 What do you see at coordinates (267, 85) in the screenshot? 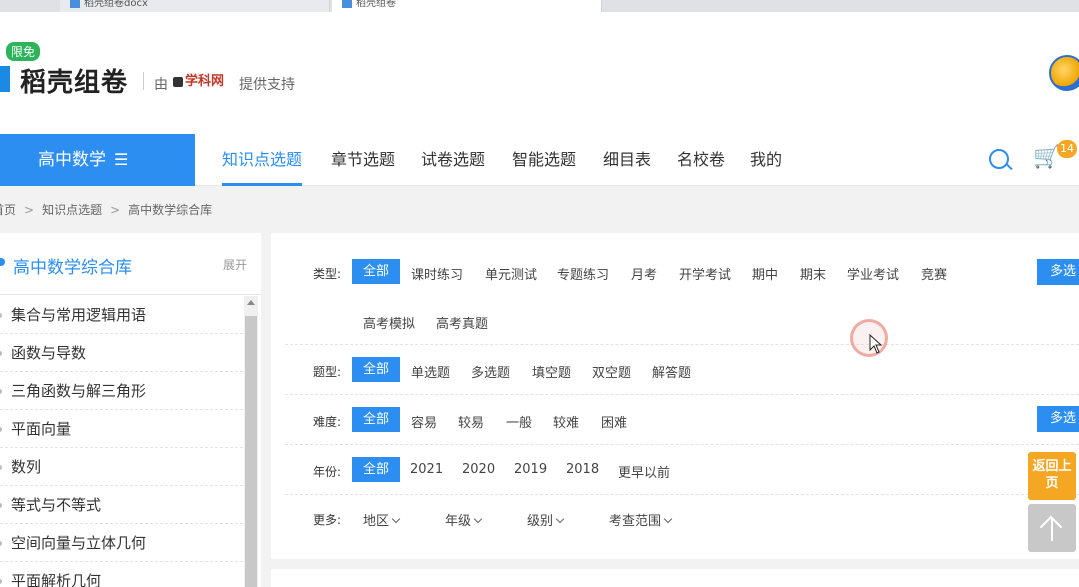
I see `support-label: 提供支持` at bounding box center [267, 85].